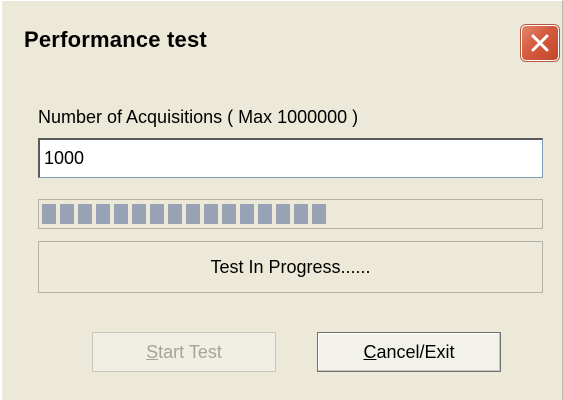 This screenshot has height=400, width=563. Describe the element at coordinates (198, 117) in the screenshot. I see `acquisitions-label: Number of Acquisitions ( Max 1000000 )` at that location.